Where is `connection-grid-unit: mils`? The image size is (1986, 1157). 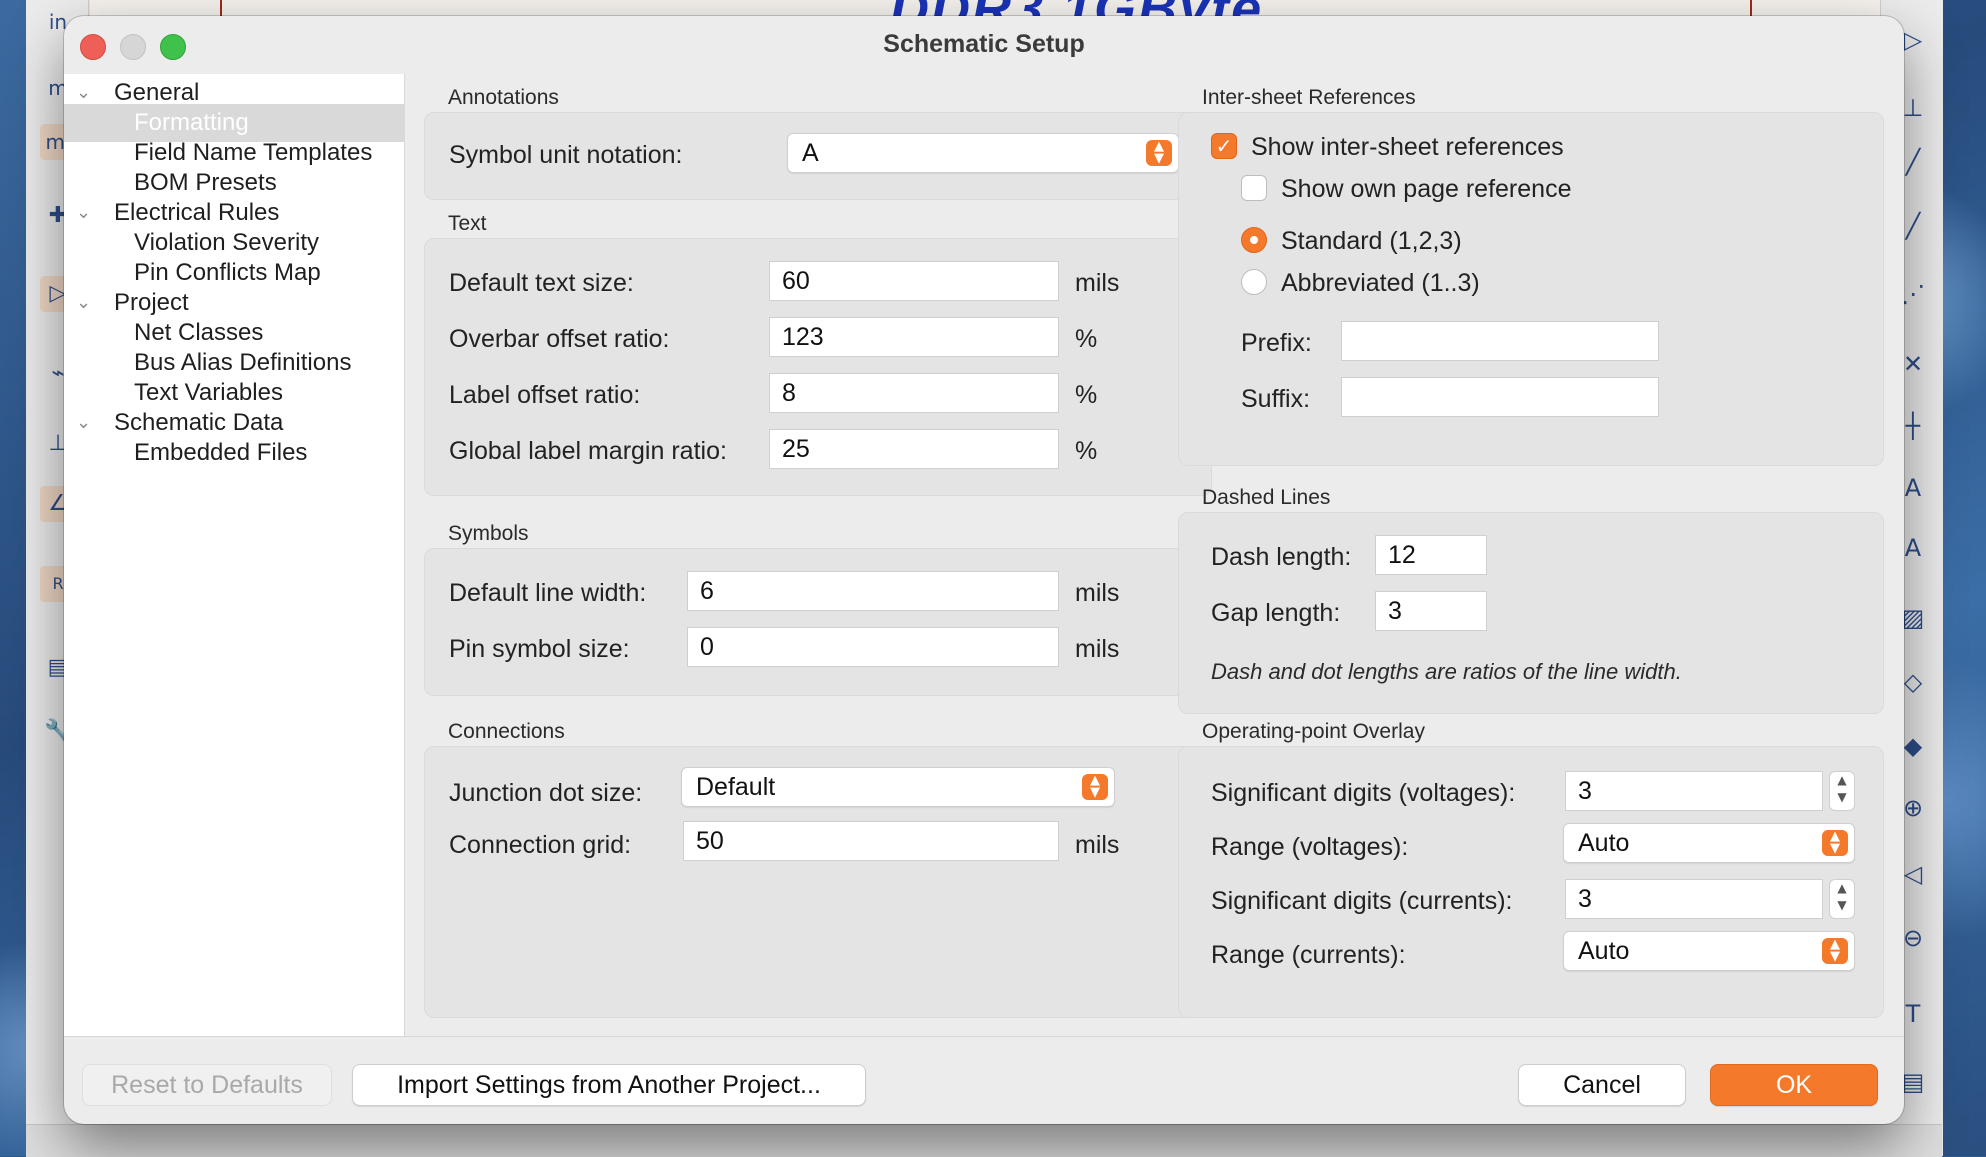
connection-grid-unit: mils is located at coordinates (1097, 845).